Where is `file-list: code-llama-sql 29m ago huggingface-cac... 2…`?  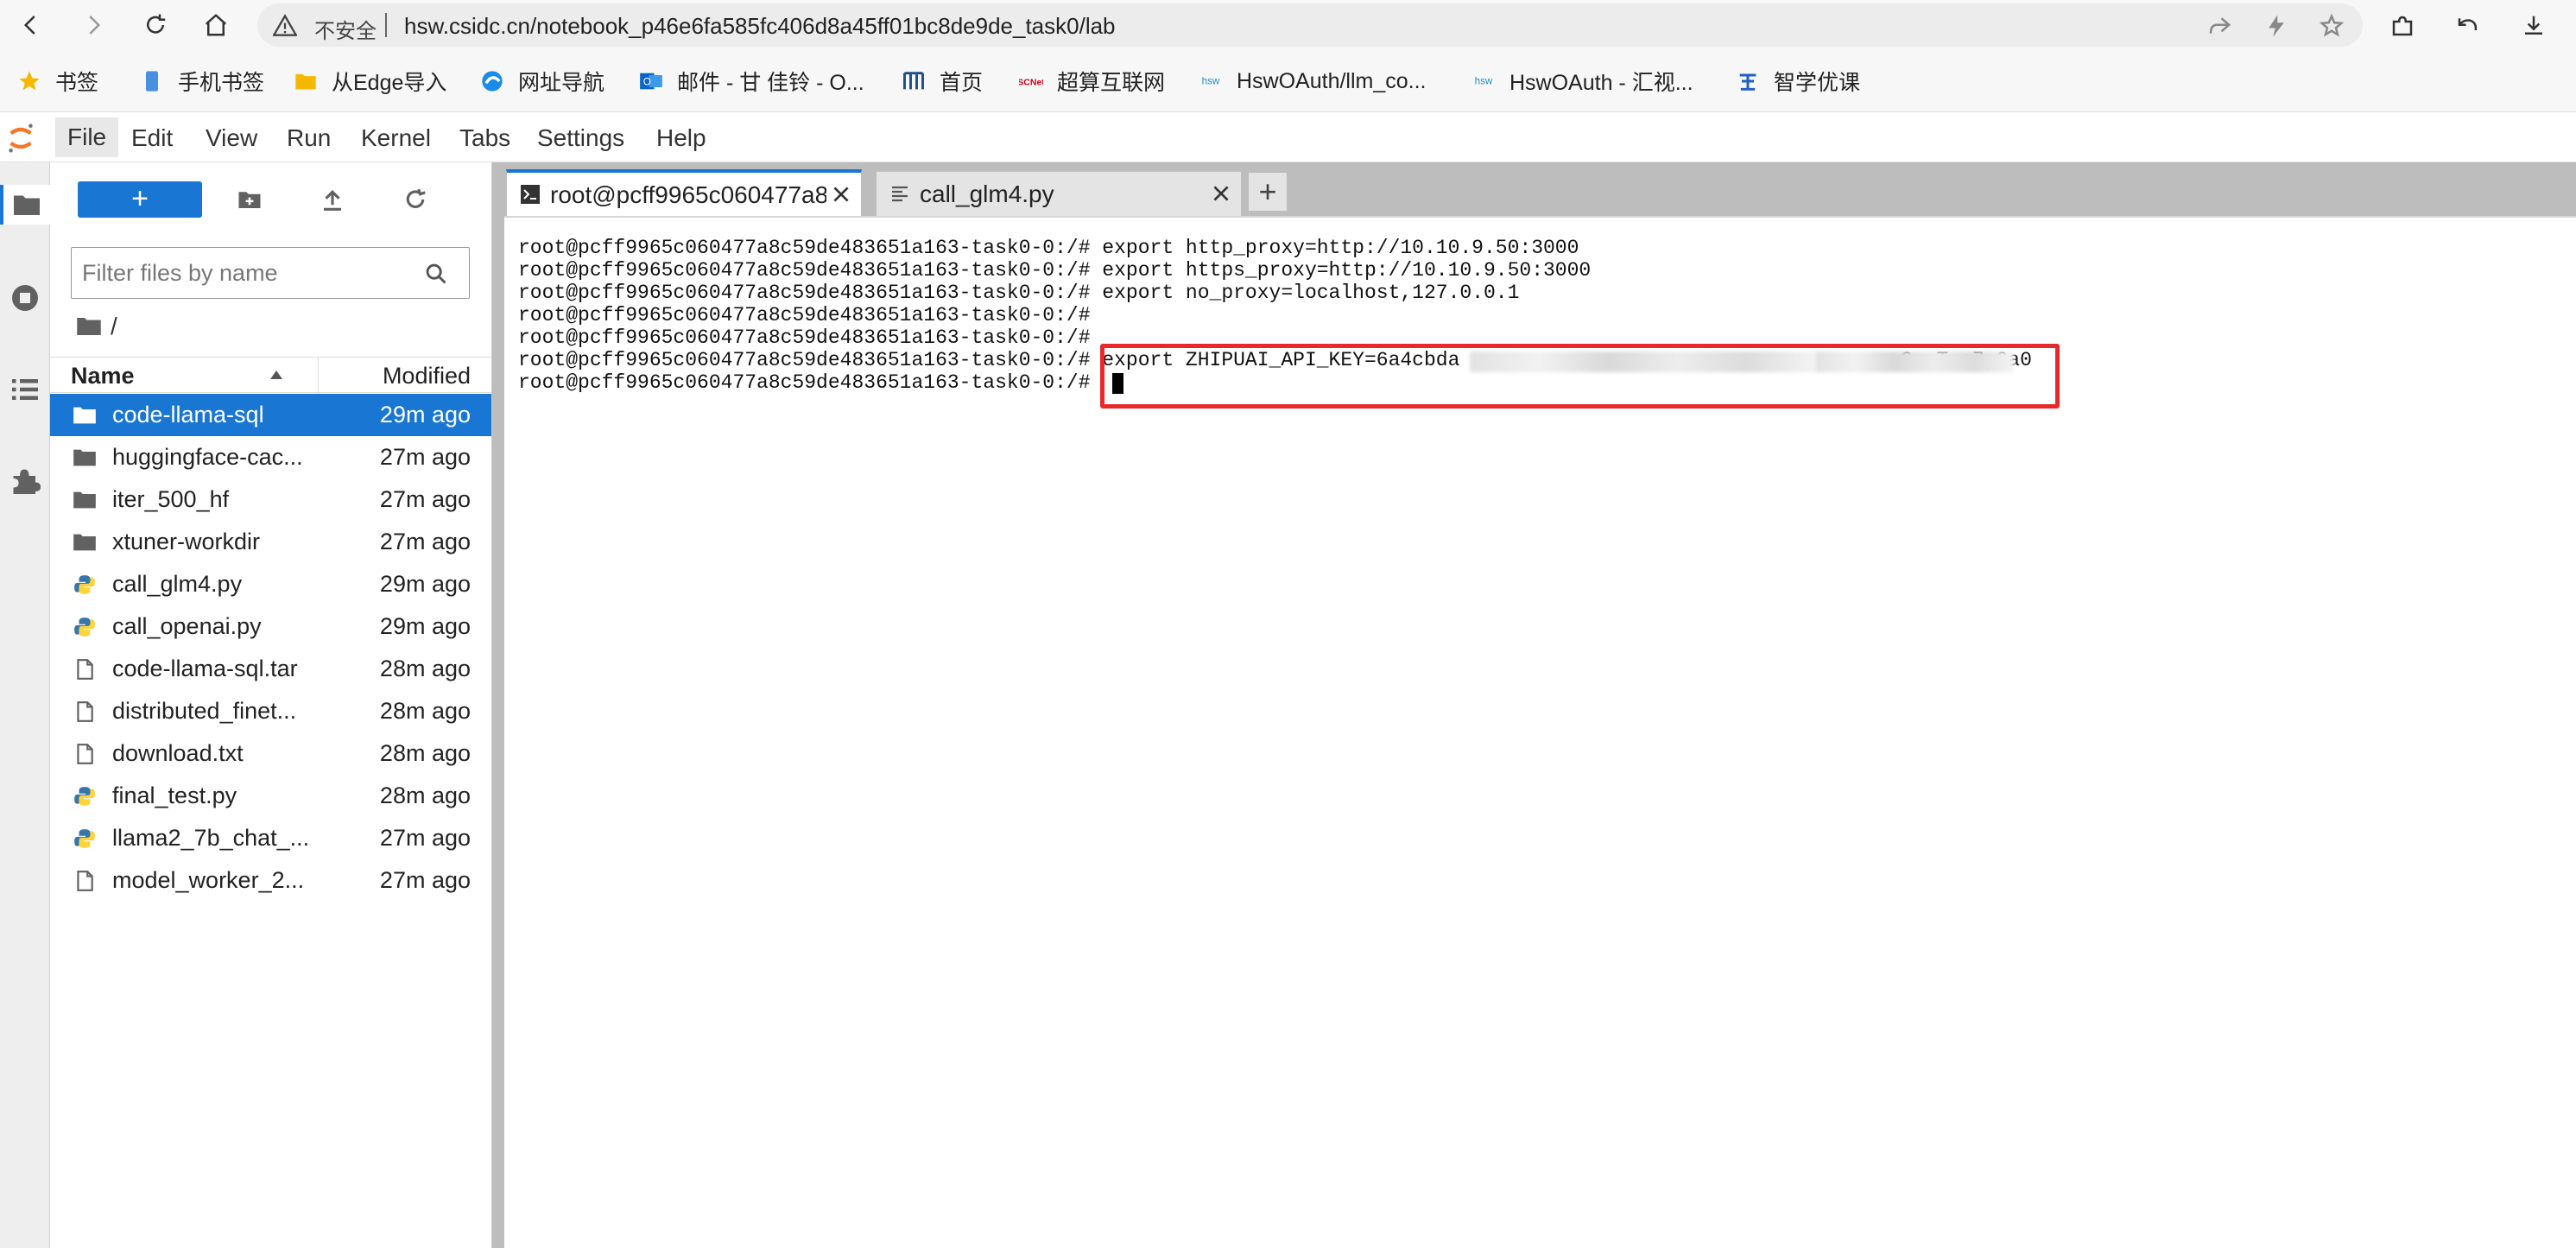 file-list: code-llama-sql 29m ago huggingface-cac... 2… is located at coordinates (270, 648).